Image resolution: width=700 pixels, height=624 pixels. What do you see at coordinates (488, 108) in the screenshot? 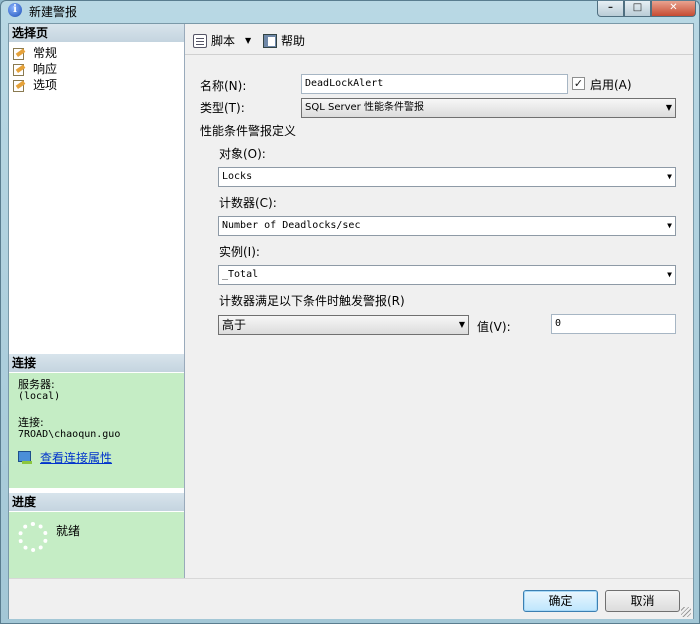
I see `type-select: SQL Server 性能条件警报 ▼` at bounding box center [488, 108].